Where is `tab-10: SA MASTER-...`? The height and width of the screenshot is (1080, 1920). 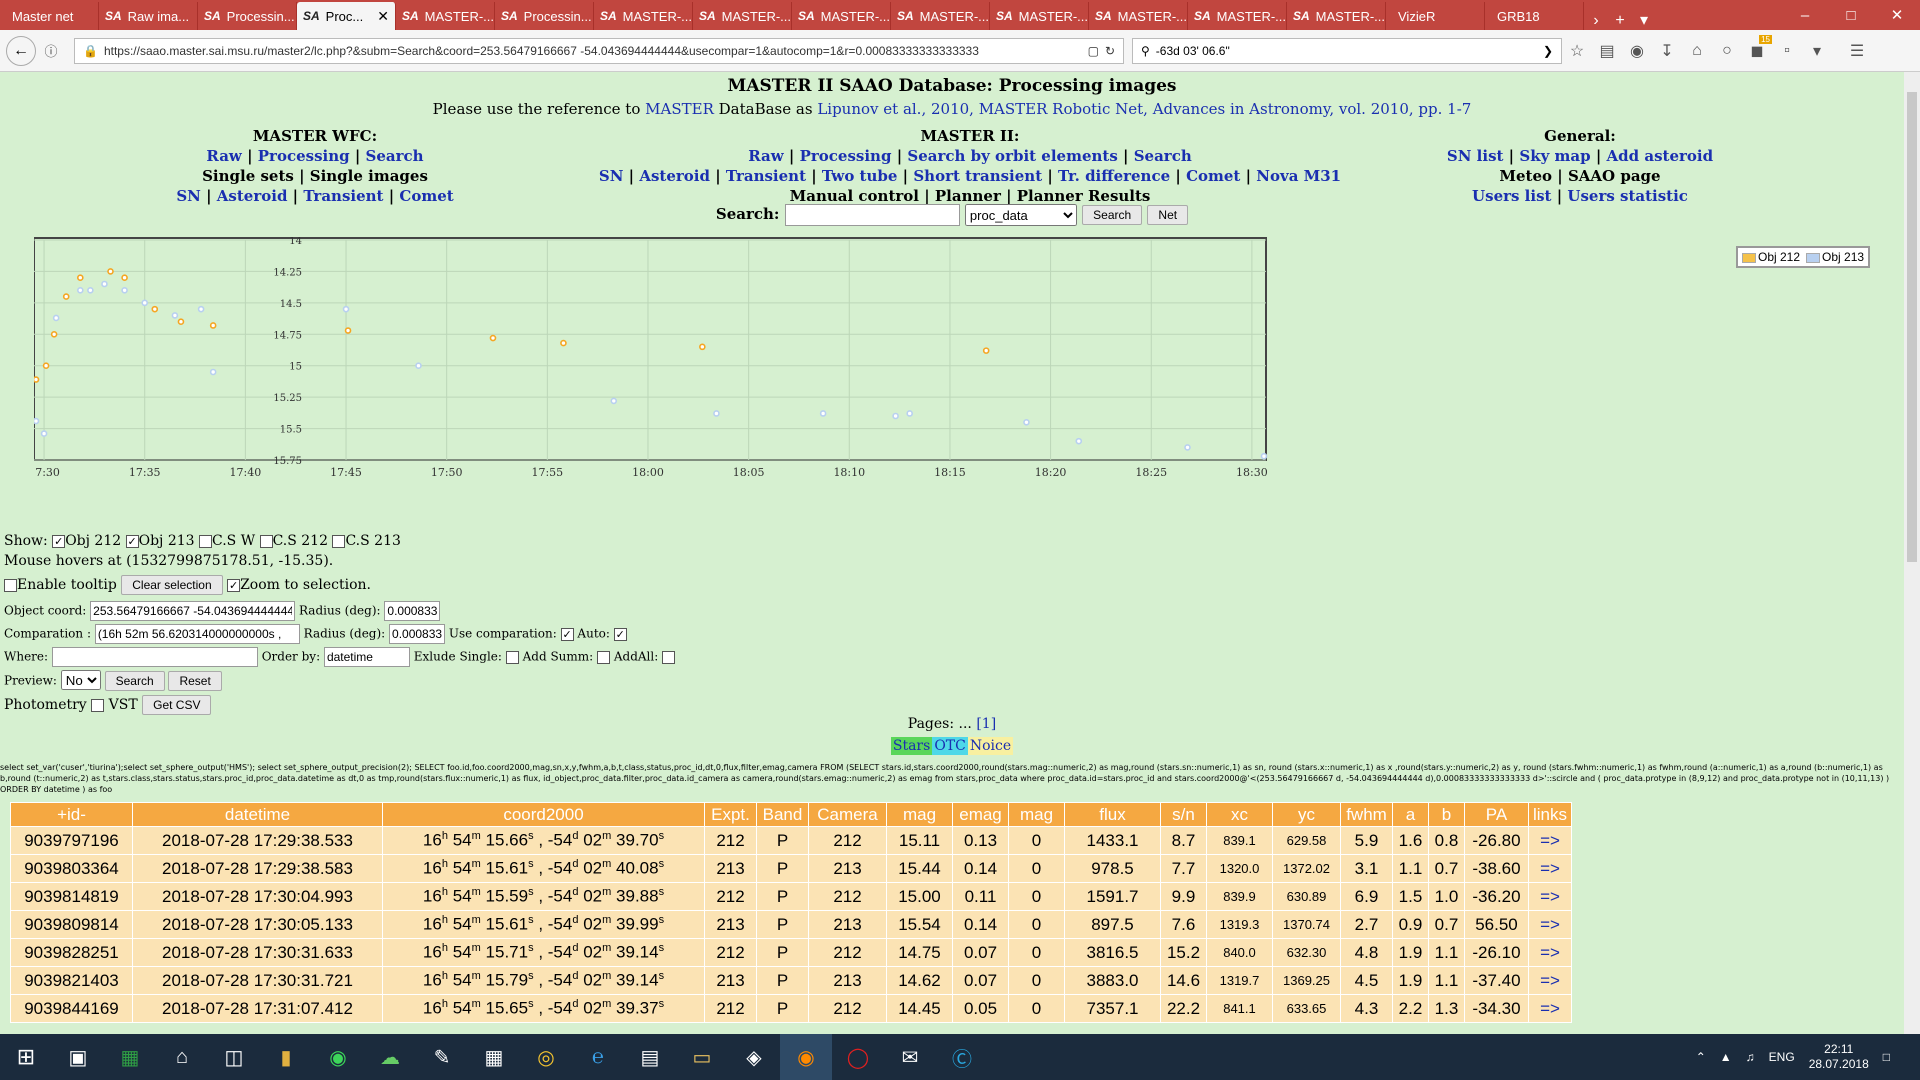 tab-10: SA MASTER-... is located at coordinates (1039, 16).